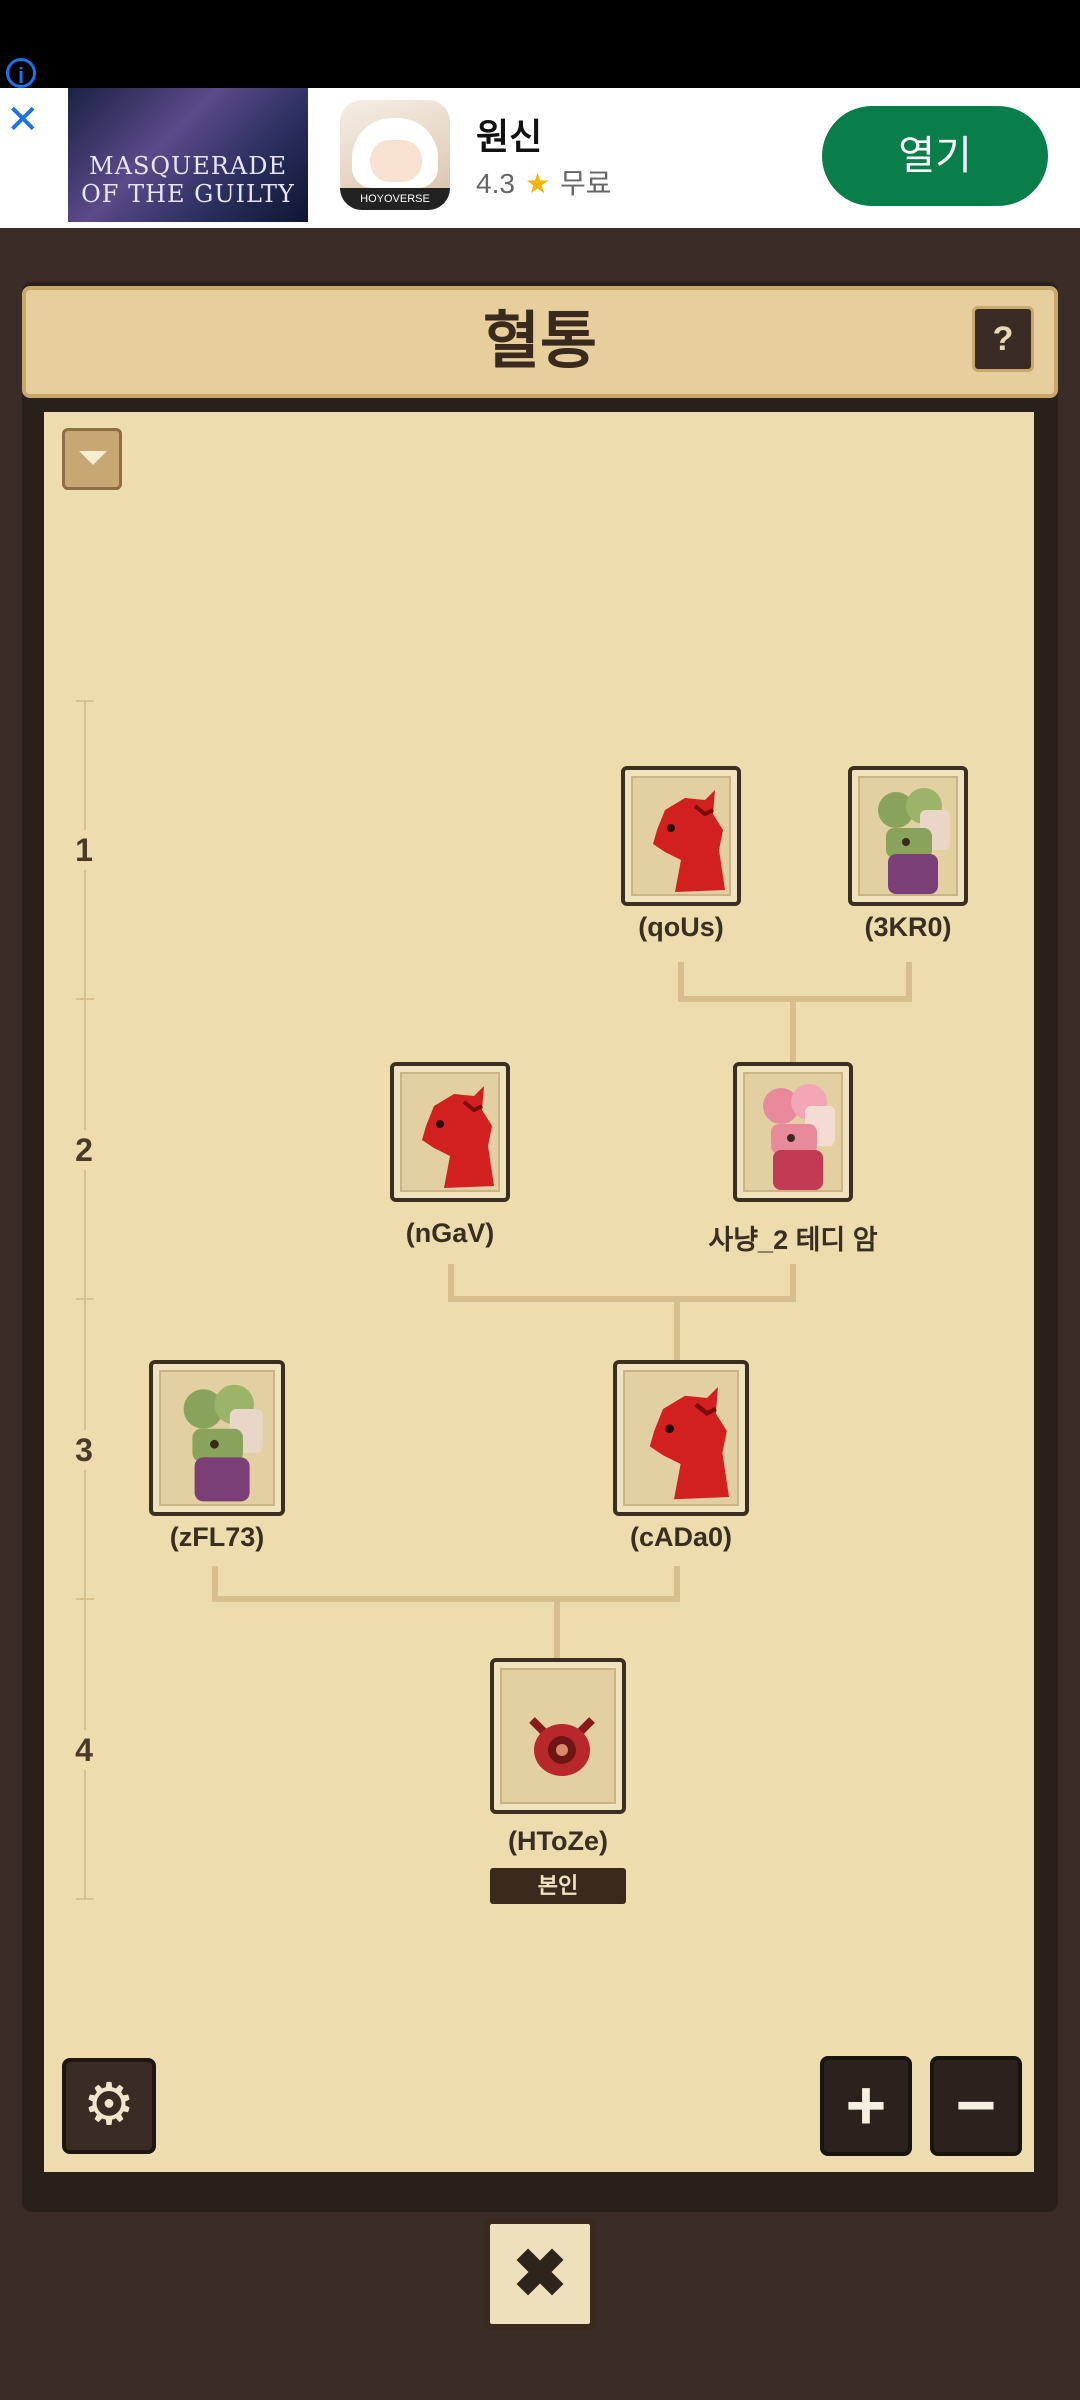 This screenshot has height=2400, width=1080. I want to click on pet-card-cADa0, so click(681, 1438).